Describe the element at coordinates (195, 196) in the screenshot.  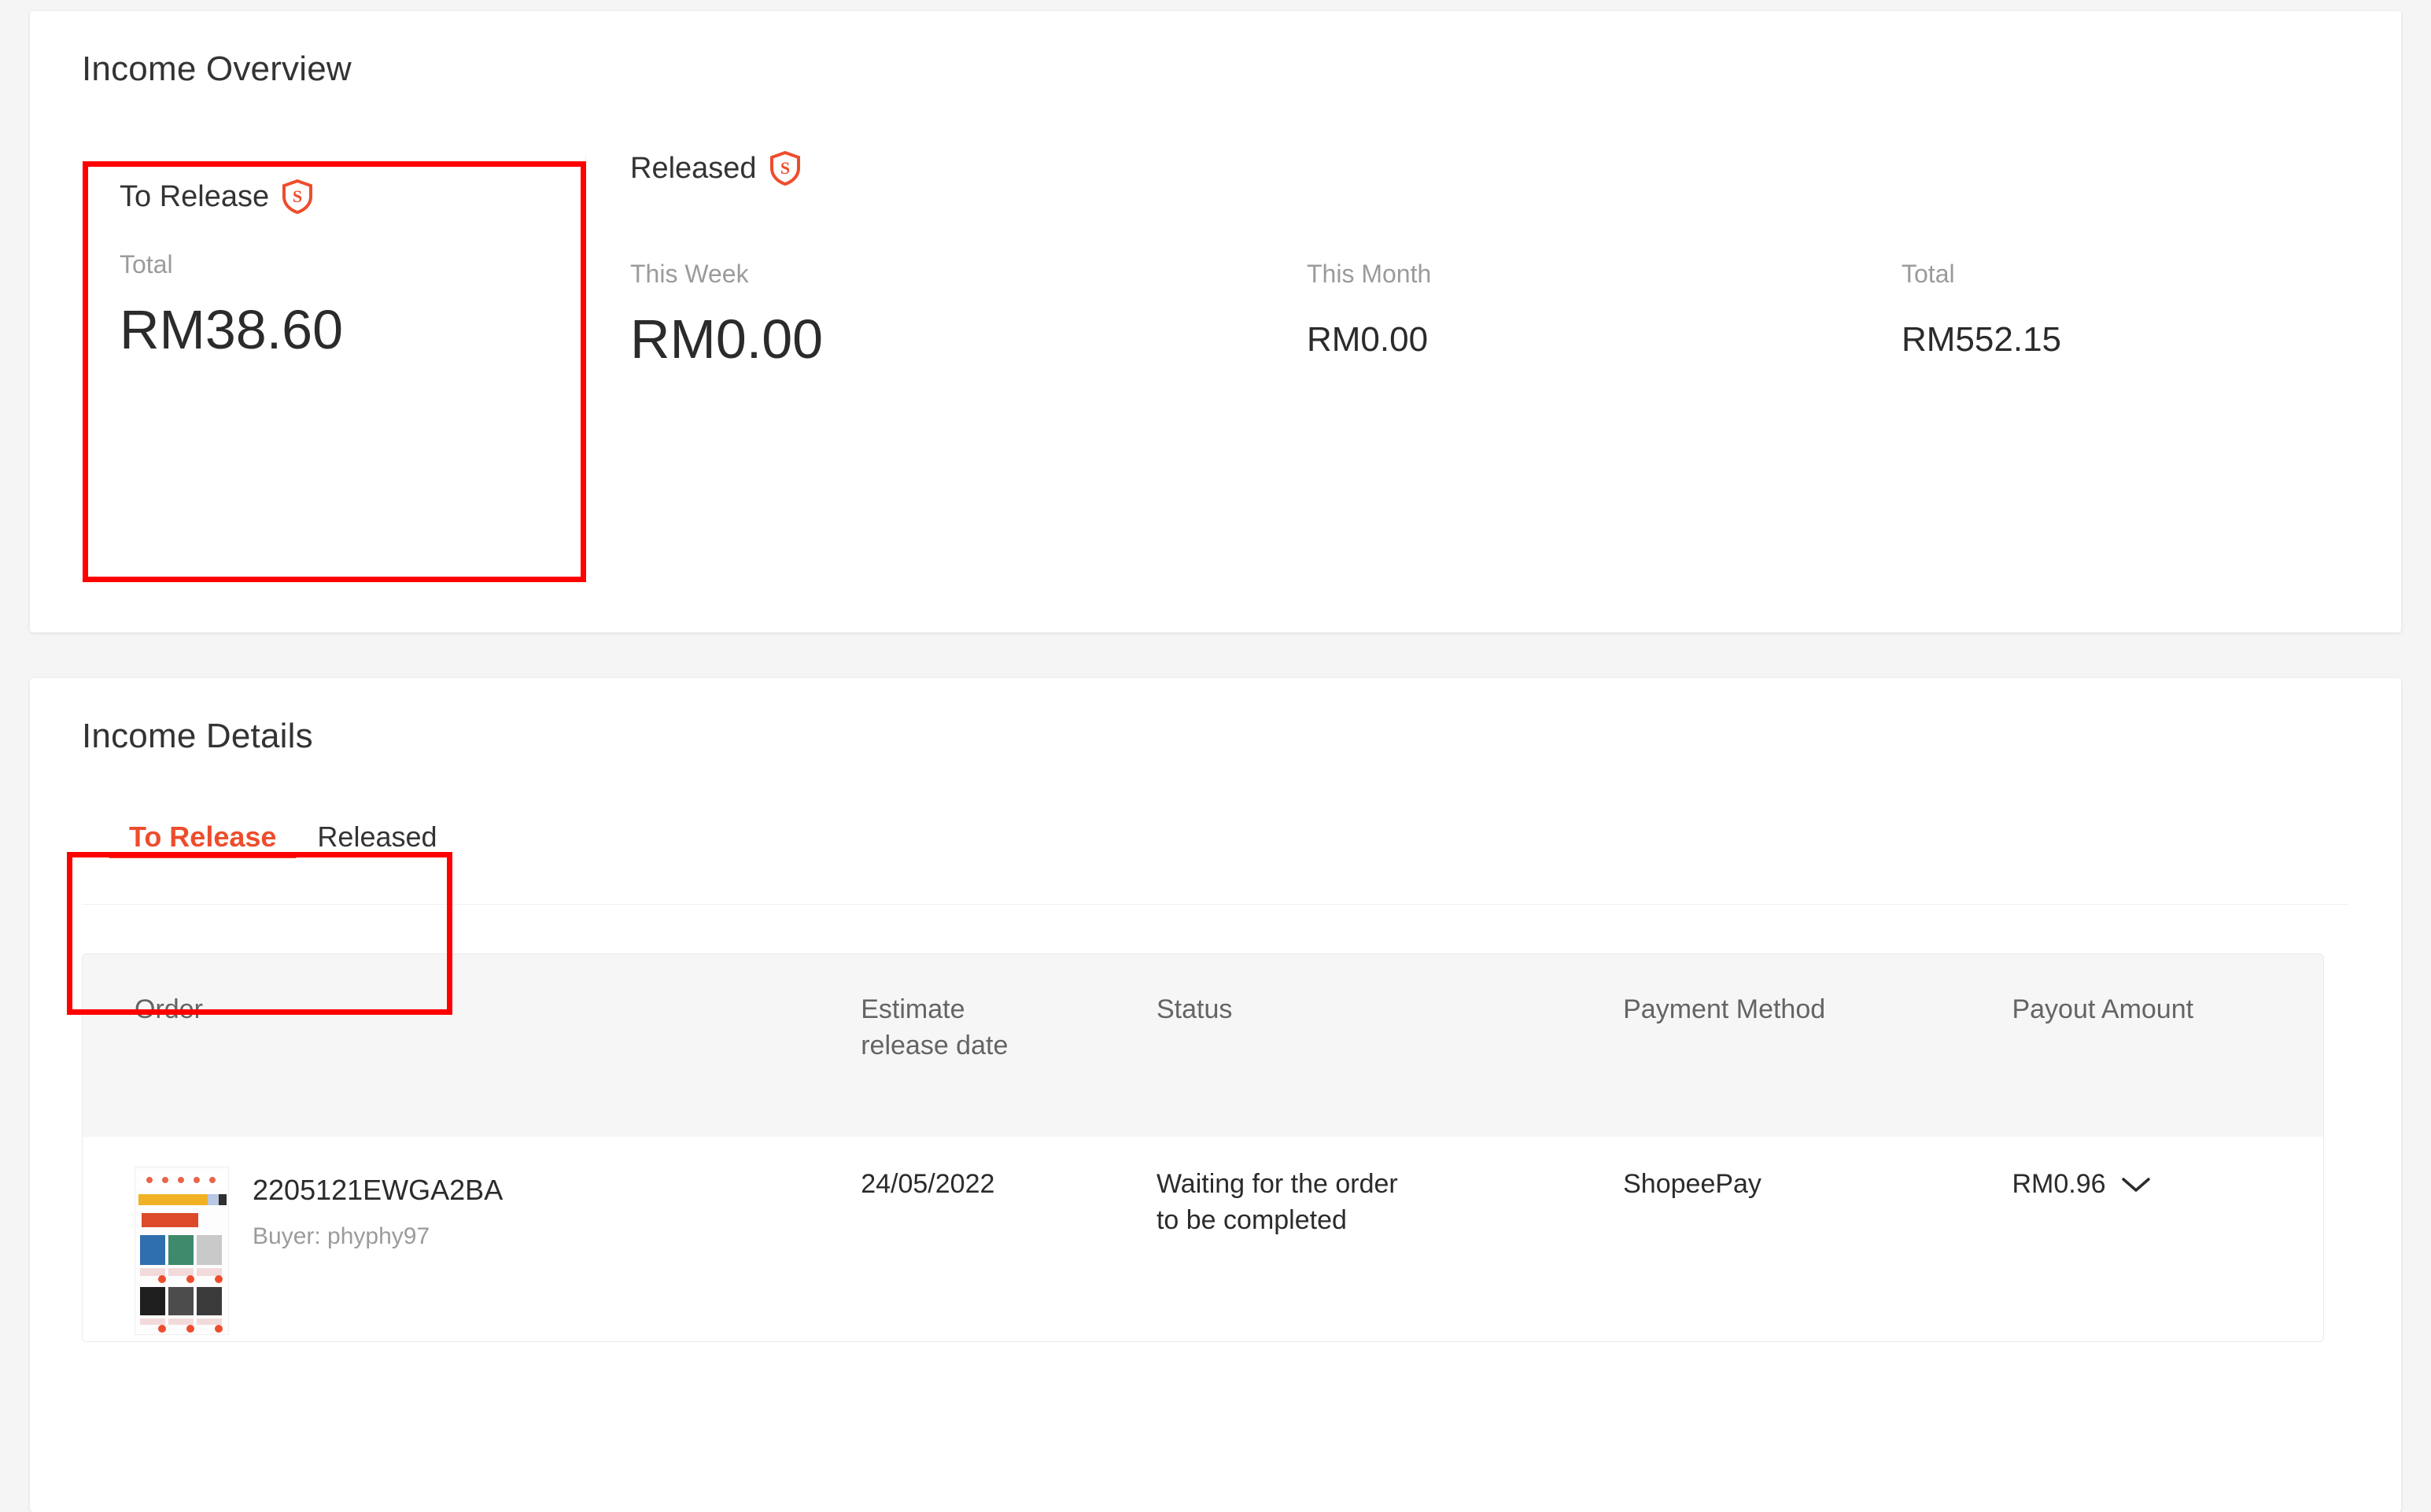
I see `to-release-heading-label: To Release` at that location.